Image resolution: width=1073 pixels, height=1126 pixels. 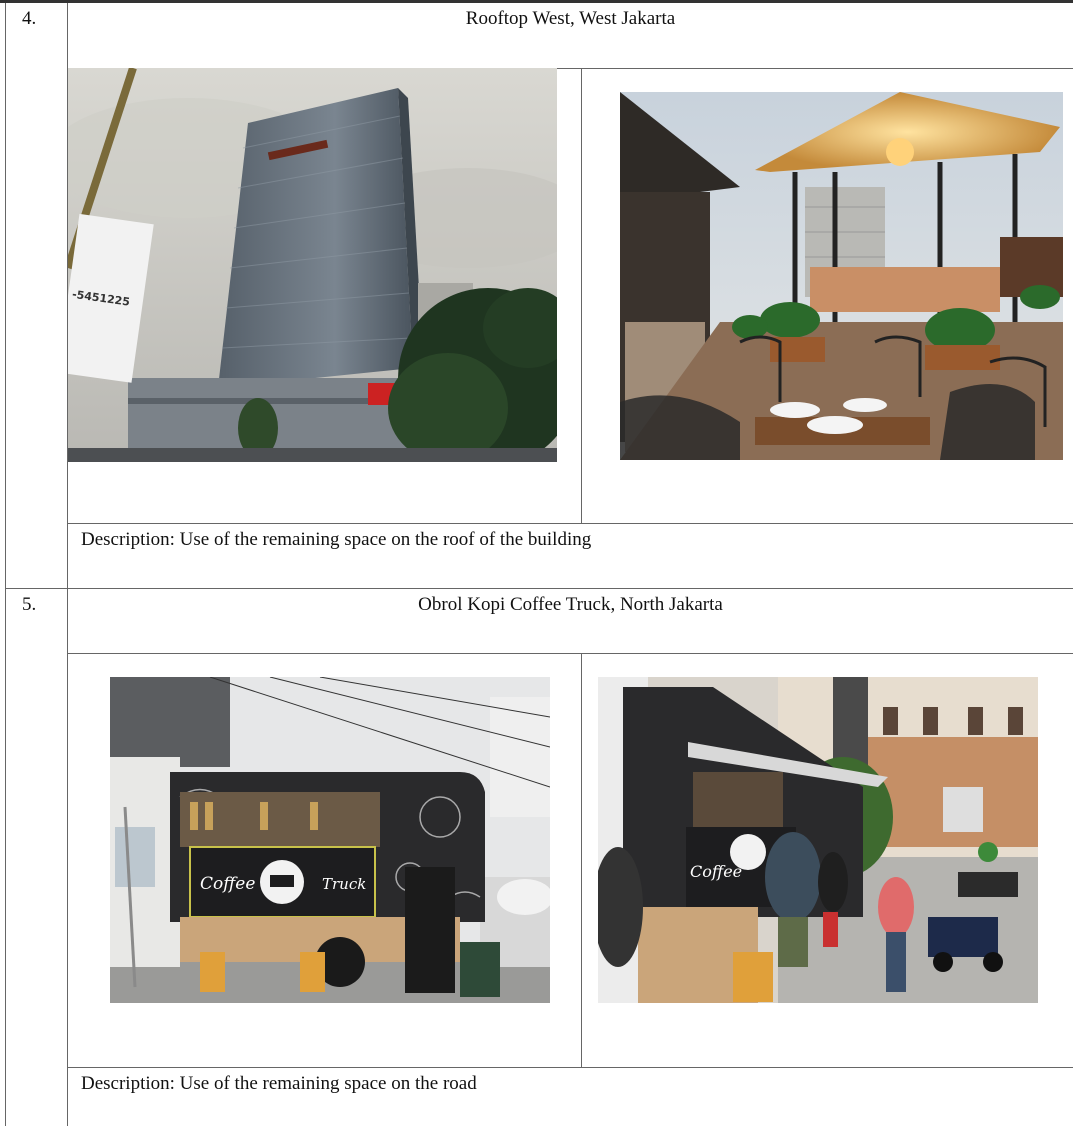 I want to click on row-divider-4-desc-top, so click(x=570, y=523).